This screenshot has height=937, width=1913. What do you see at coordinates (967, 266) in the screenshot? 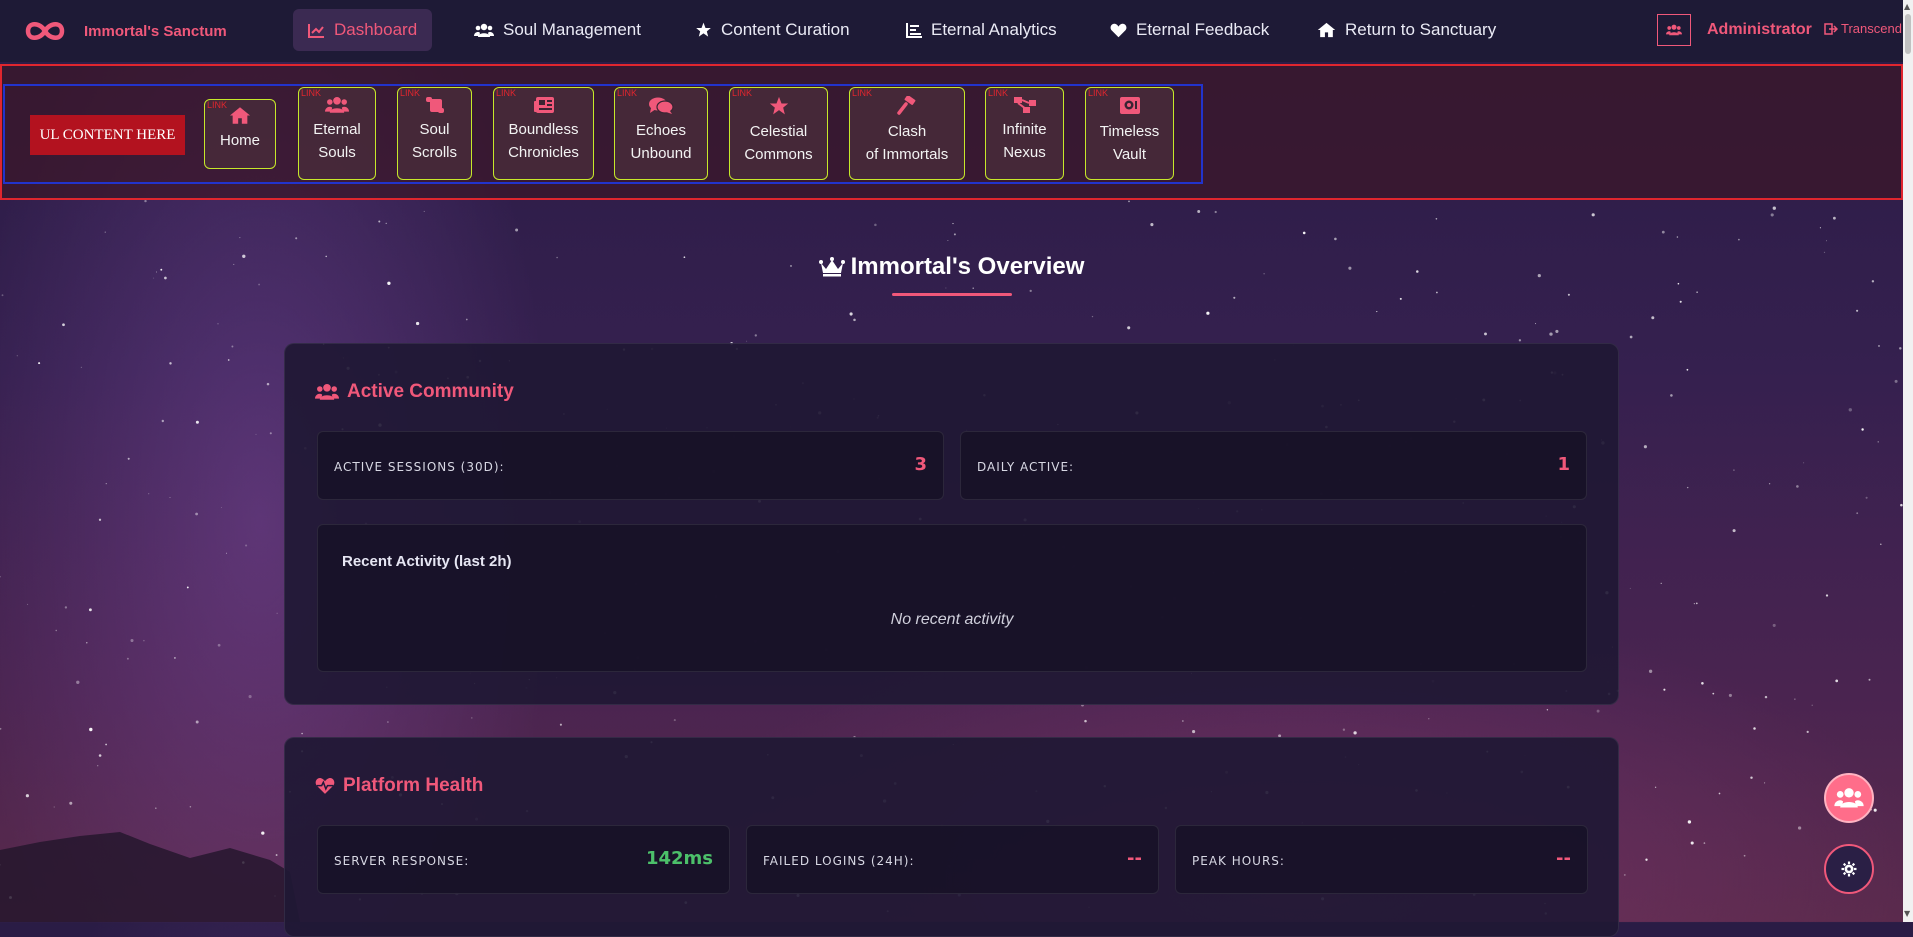
I see `page-title-text: Immortal's Overview` at bounding box center [967, 266].